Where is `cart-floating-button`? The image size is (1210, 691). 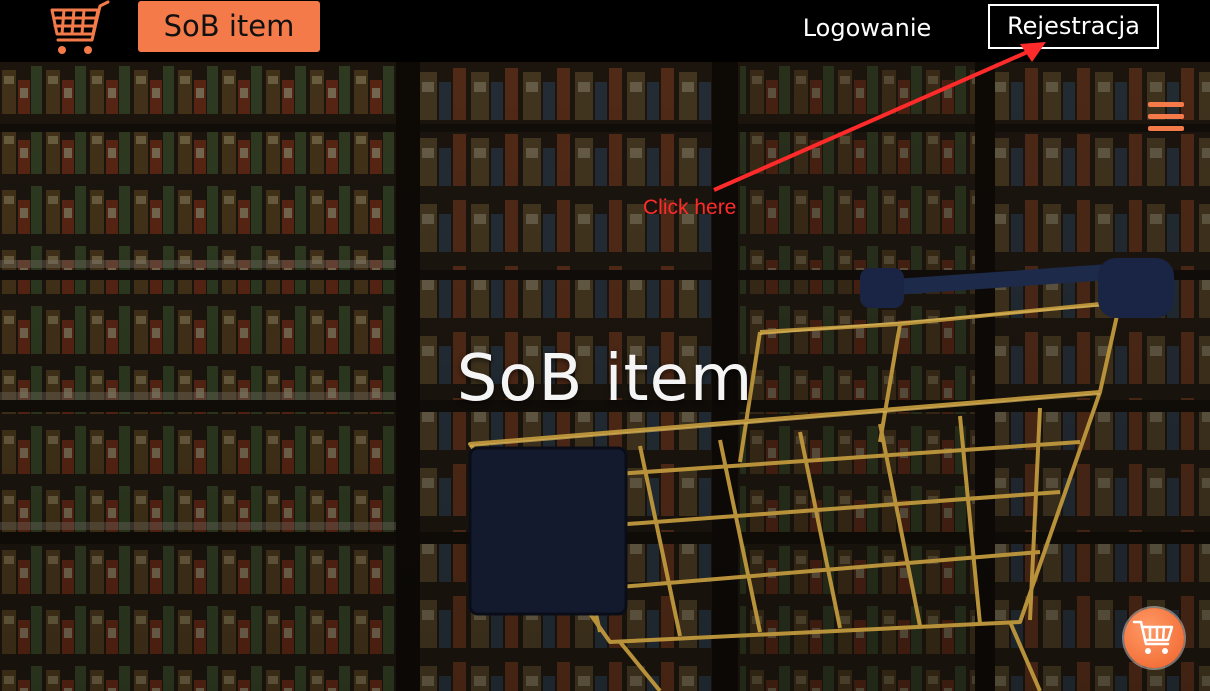 cart-floating-button is located at coordinates (1154, 638).